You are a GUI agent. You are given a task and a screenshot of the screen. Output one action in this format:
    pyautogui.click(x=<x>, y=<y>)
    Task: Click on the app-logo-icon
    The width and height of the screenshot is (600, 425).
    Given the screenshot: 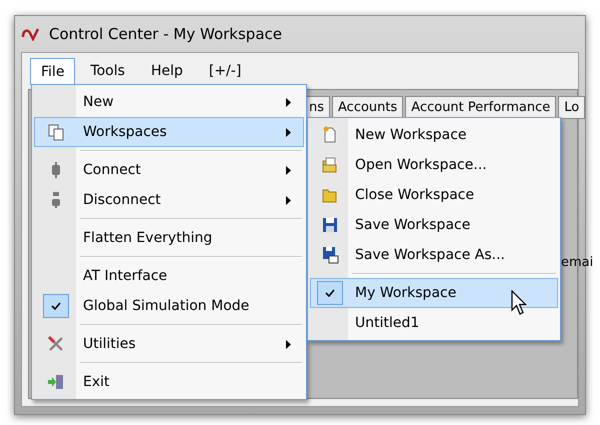 What is the action you would take?
    pyautogui.click(x=31, y=34)
    